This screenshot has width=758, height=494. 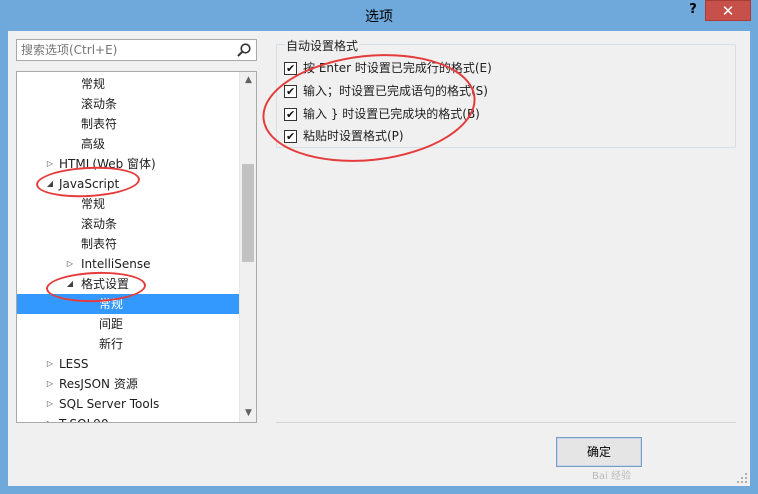 I want to click on tree-item: ▷ ResJSON 资源, so click(x=128, y=384).